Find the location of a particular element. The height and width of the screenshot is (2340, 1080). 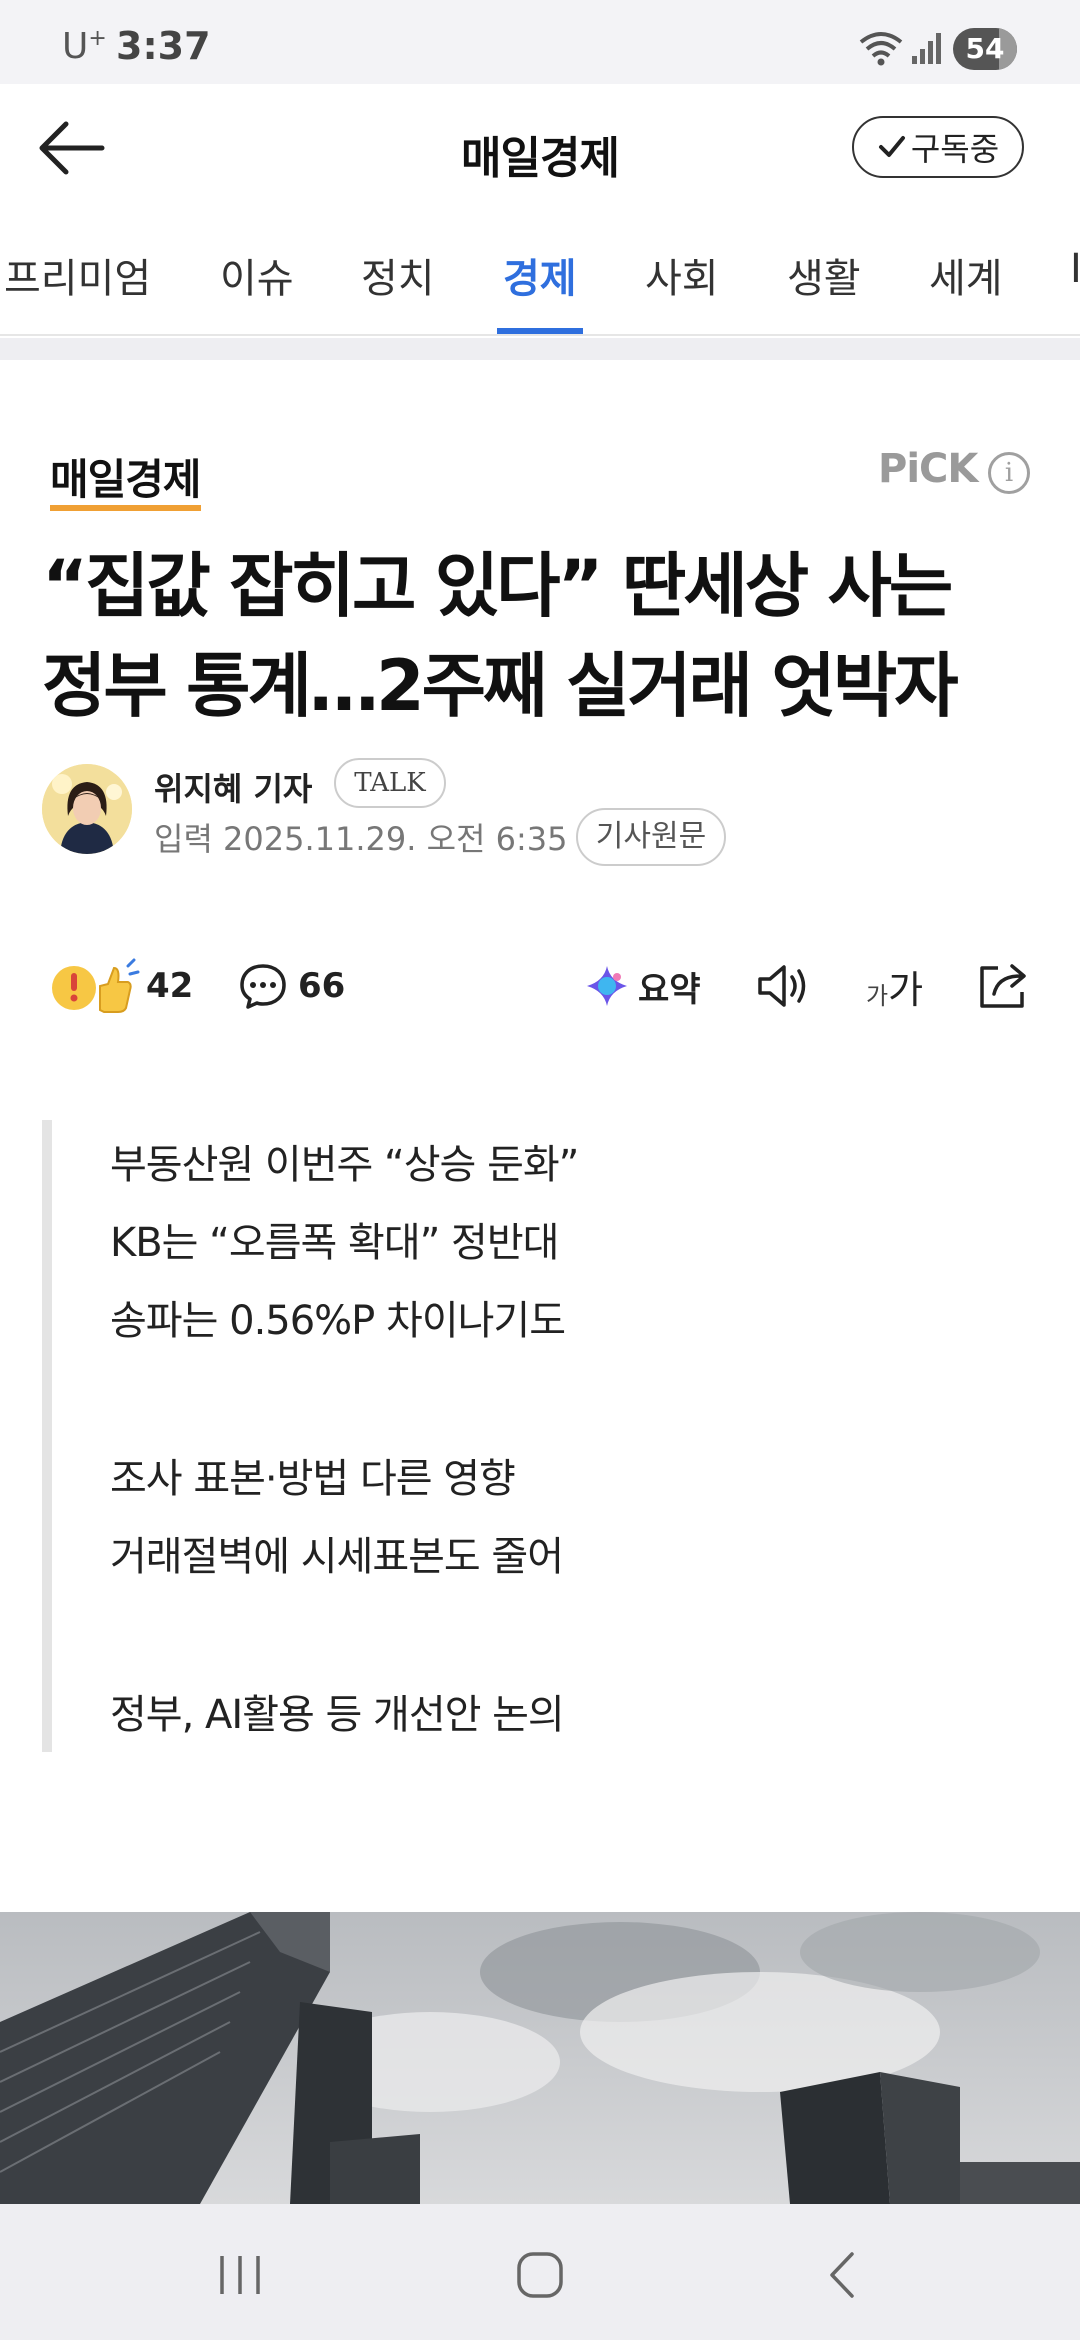

tab-economy: 경제 is located at coordinates (540, 275).